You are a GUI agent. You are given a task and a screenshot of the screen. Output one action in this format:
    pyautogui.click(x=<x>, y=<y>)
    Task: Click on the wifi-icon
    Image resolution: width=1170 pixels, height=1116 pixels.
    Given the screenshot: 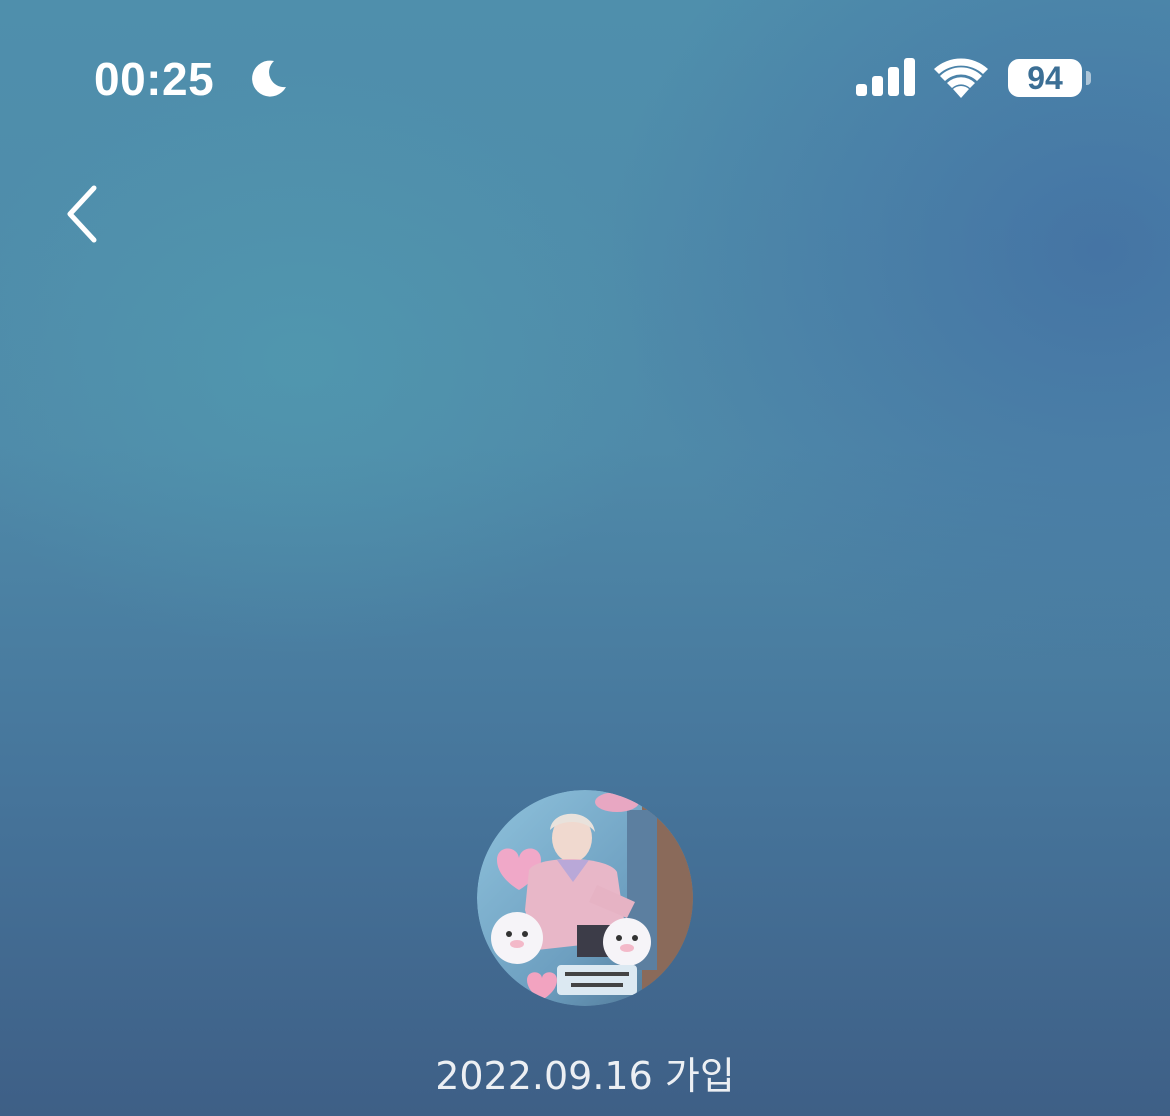 What is the action you would take?
    pyautogui.click(x=961, y=78)
    